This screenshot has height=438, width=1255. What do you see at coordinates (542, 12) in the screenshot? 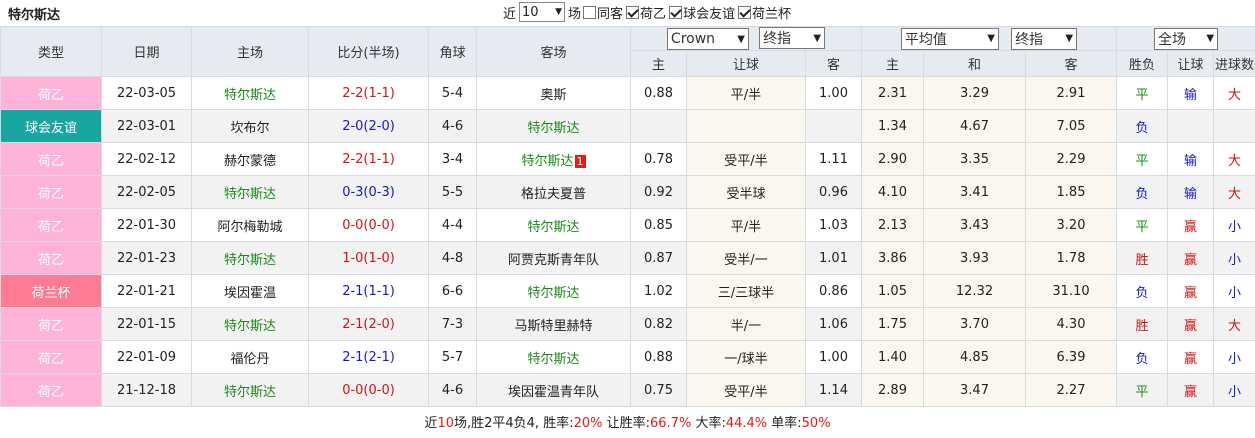
I see `match-count-select: 10 ▼` at bounding box center [542, 12].